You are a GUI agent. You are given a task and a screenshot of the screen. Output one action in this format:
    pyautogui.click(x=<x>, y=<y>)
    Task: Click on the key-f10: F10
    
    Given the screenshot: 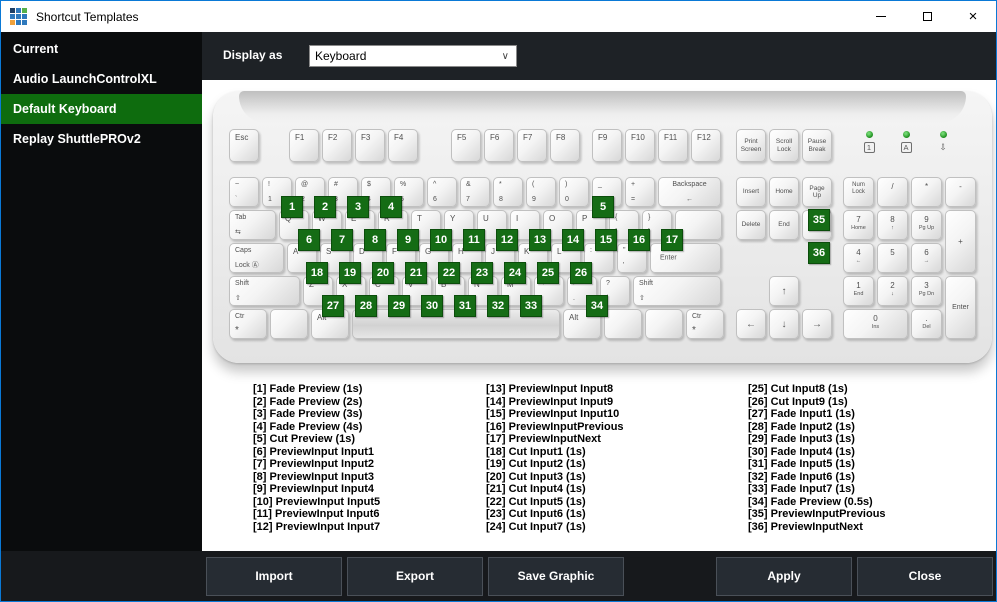 What is the action you would take?
    pyautogui.click(x=640, y=145)
    